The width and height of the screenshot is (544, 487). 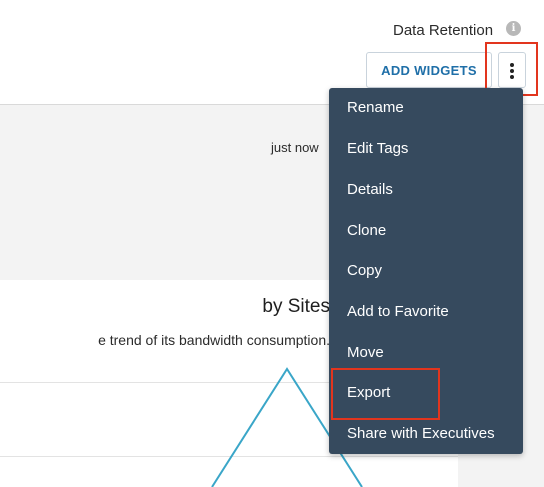 I want to click on last-updated-timestamp: just now, so click(x=295, y=147).